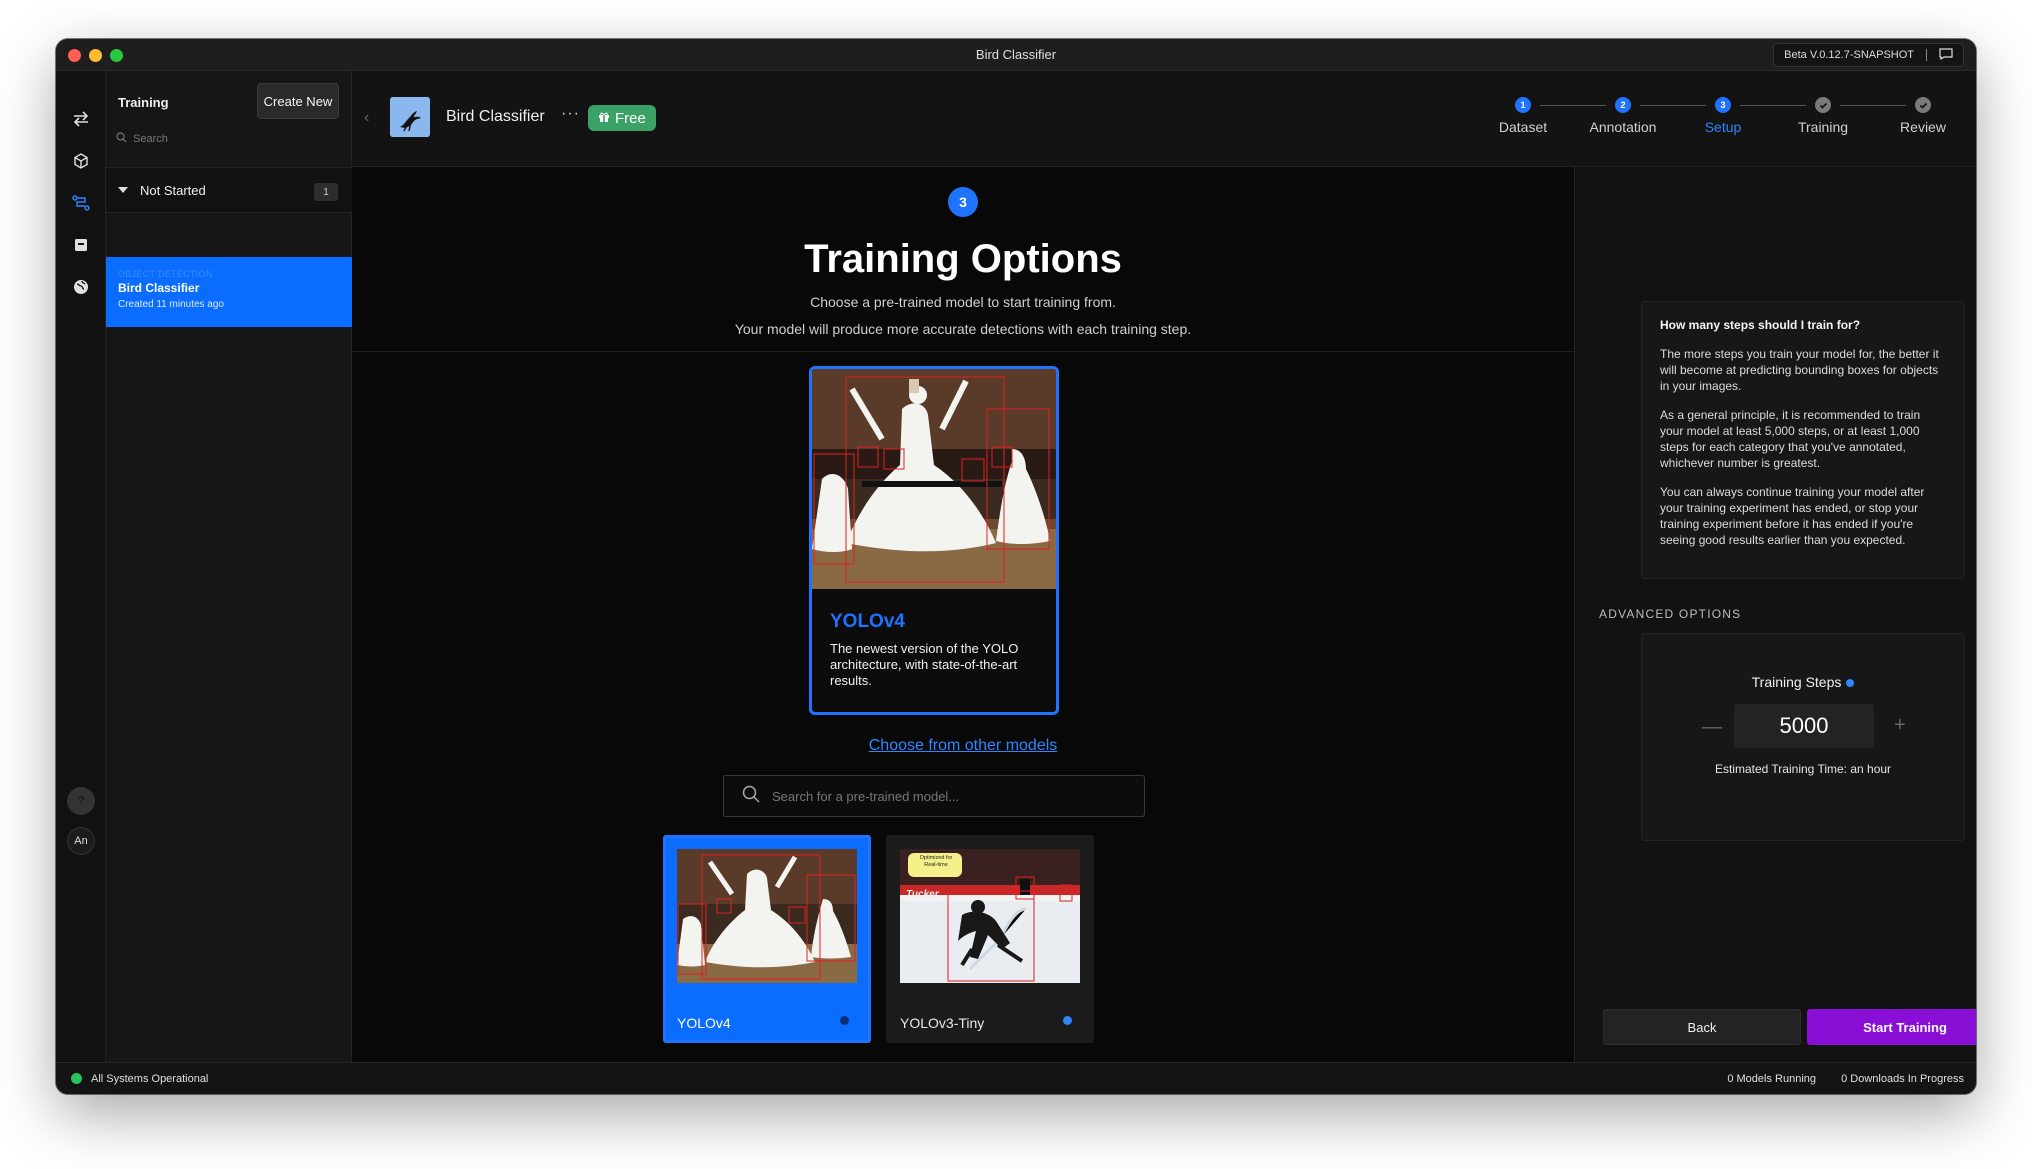 Image resolution: width=2032 pixels, height=1169 pixels. Describe the element at coordinates (1900, 725) in the screenshot. I see `increment-steps-button: +` at that location.